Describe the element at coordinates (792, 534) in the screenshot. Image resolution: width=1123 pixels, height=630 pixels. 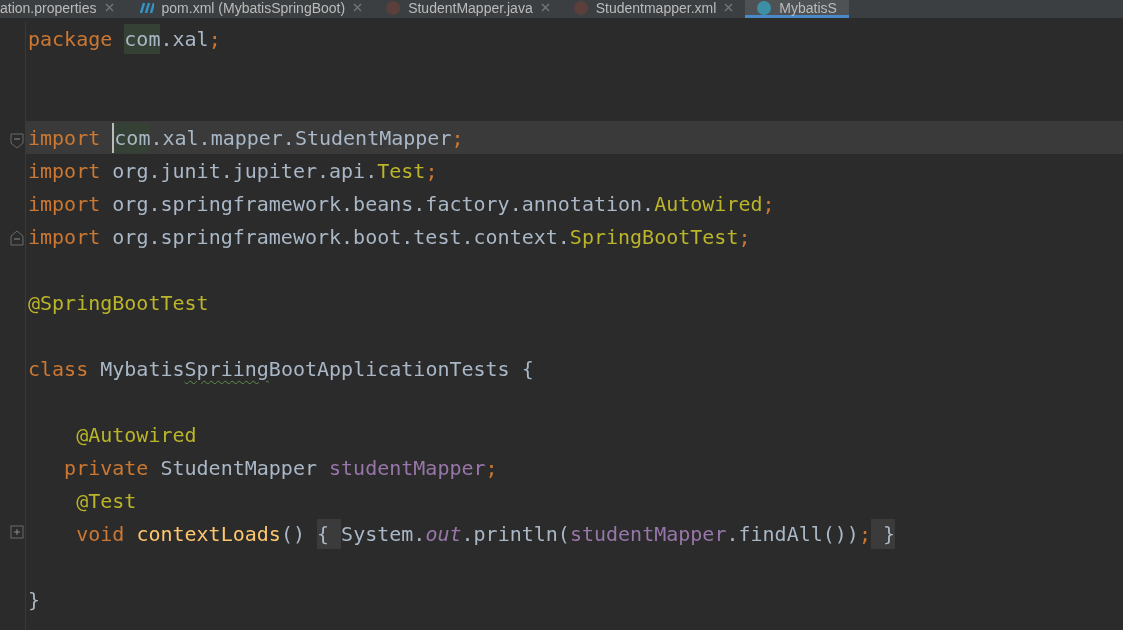
I see `code-text: .findAll())` at that location.